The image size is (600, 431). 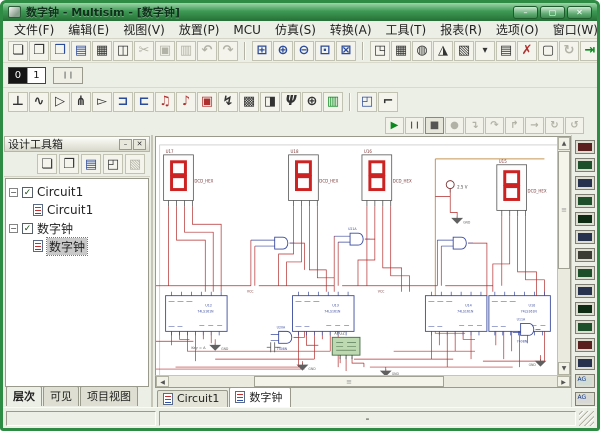 What do you see at coordinates (346, 50) in the screenshot?
I see `zoom-full-button: ⊠` at bounding box center [346, 50].